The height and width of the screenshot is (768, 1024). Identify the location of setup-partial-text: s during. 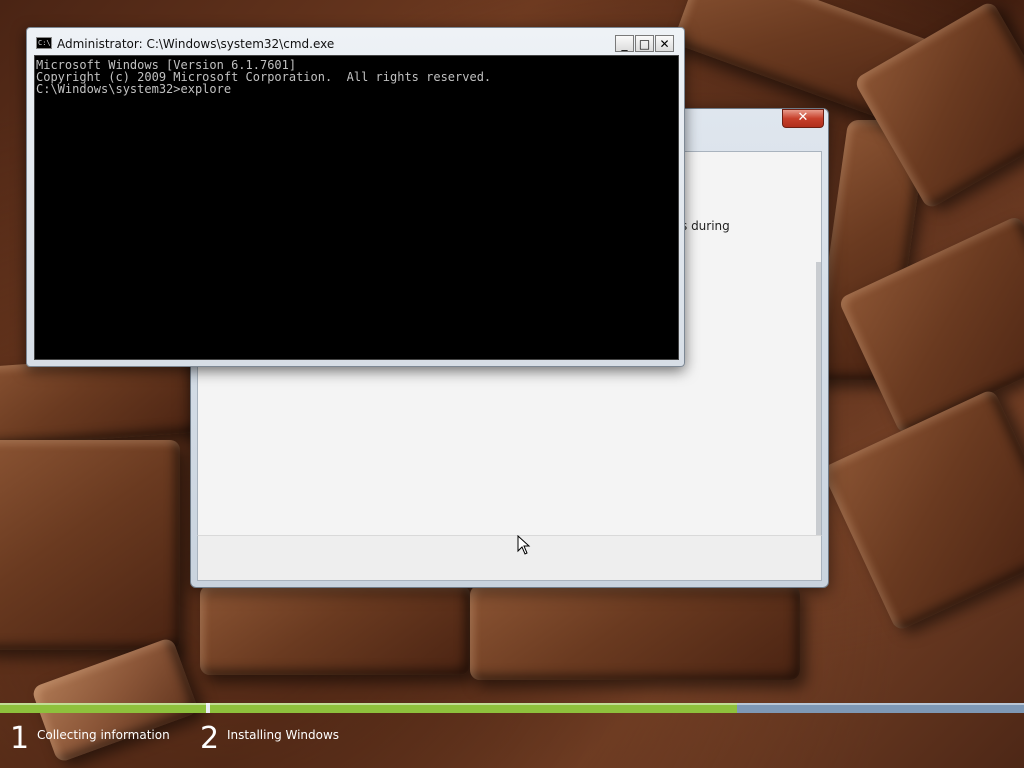
(705, 226).